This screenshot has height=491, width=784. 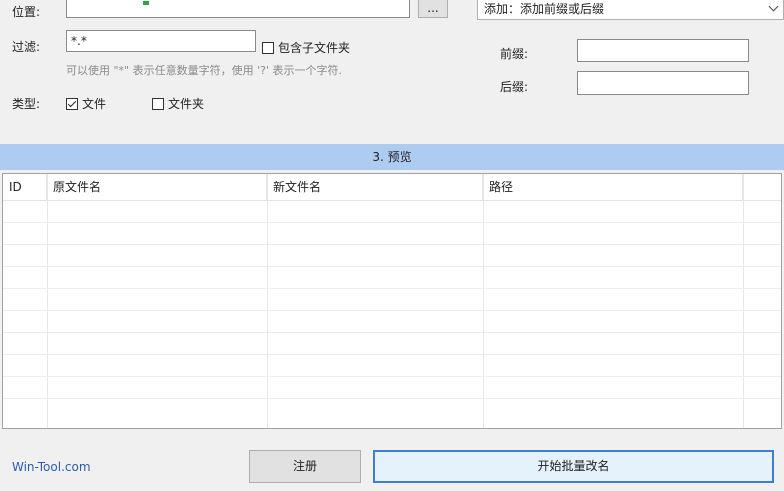 What do you see at coordinates (51, 467) in the screenshot?
I see `brand-link: Win-Tool.com` at bounding box center [51, 467].